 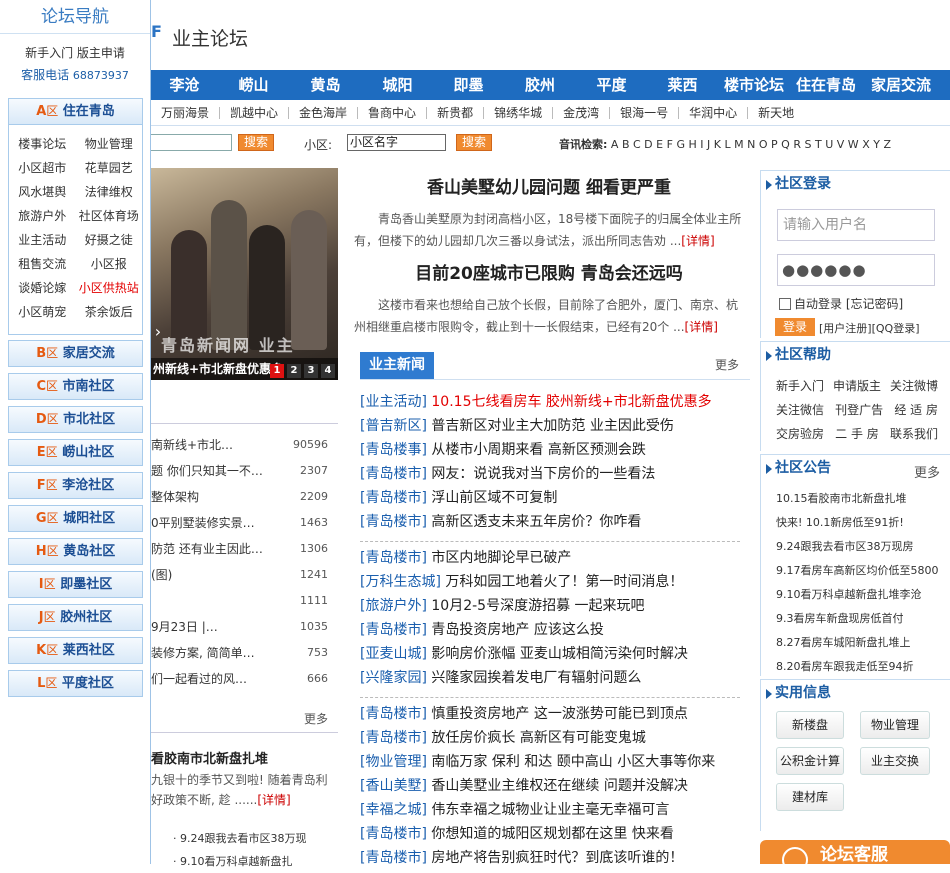 What do you see at coordinates (559, 786) in the screenshot?
I see `news-title: 香山美墅业主维权还在继续 问题并没解决` at bounding box center [559, 786].